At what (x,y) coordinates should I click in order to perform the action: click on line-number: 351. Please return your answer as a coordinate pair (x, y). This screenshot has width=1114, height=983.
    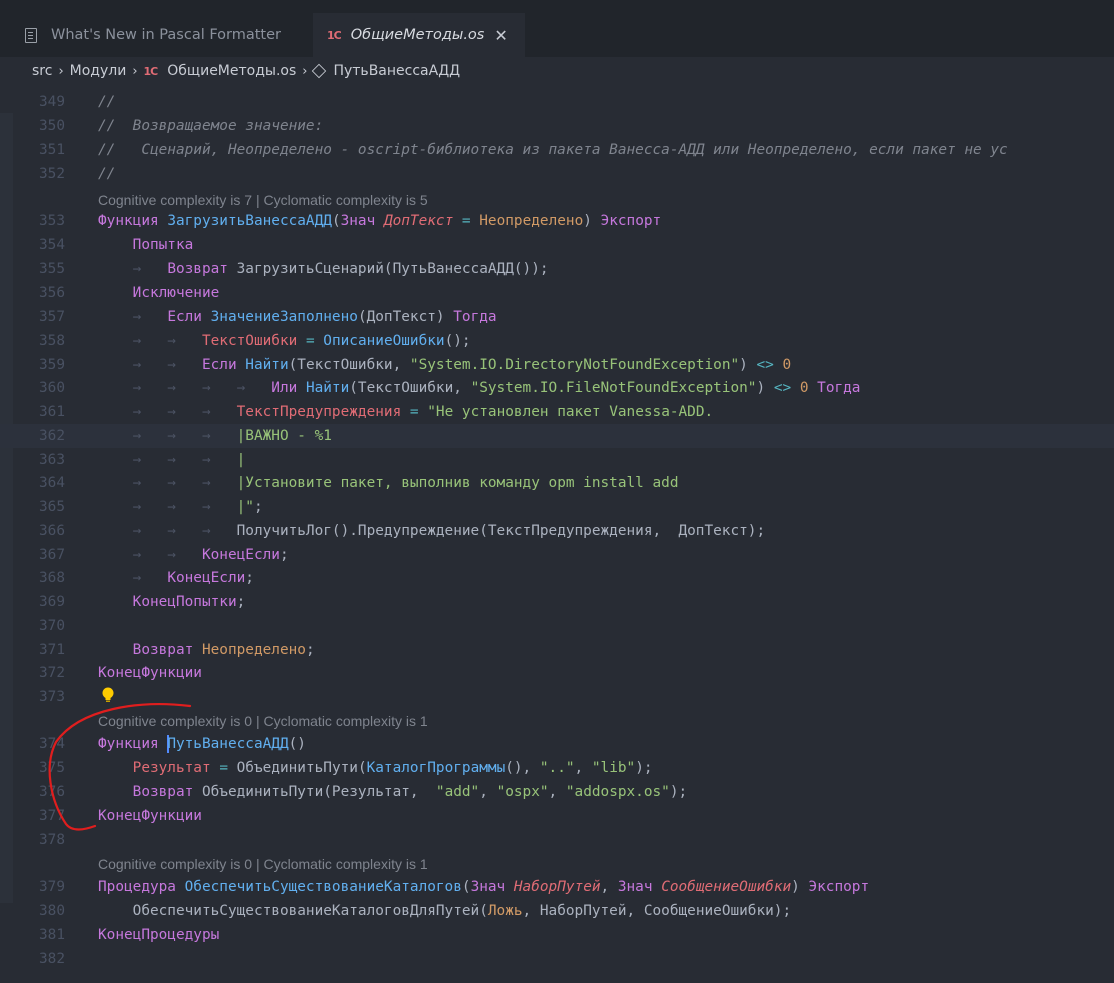
    Looking at the image, I should click on (52, 150).